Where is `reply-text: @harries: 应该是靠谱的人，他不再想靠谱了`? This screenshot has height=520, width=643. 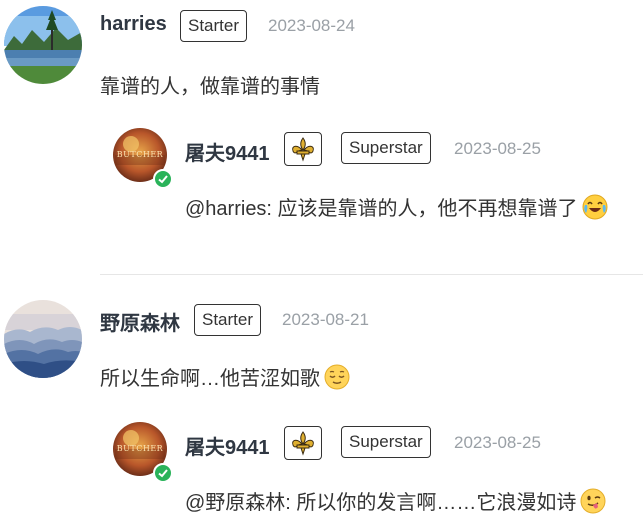
reply-text: @harries: 应该是靠谱的人，他不再想靠谱了 is located at coordinates (381, 209).